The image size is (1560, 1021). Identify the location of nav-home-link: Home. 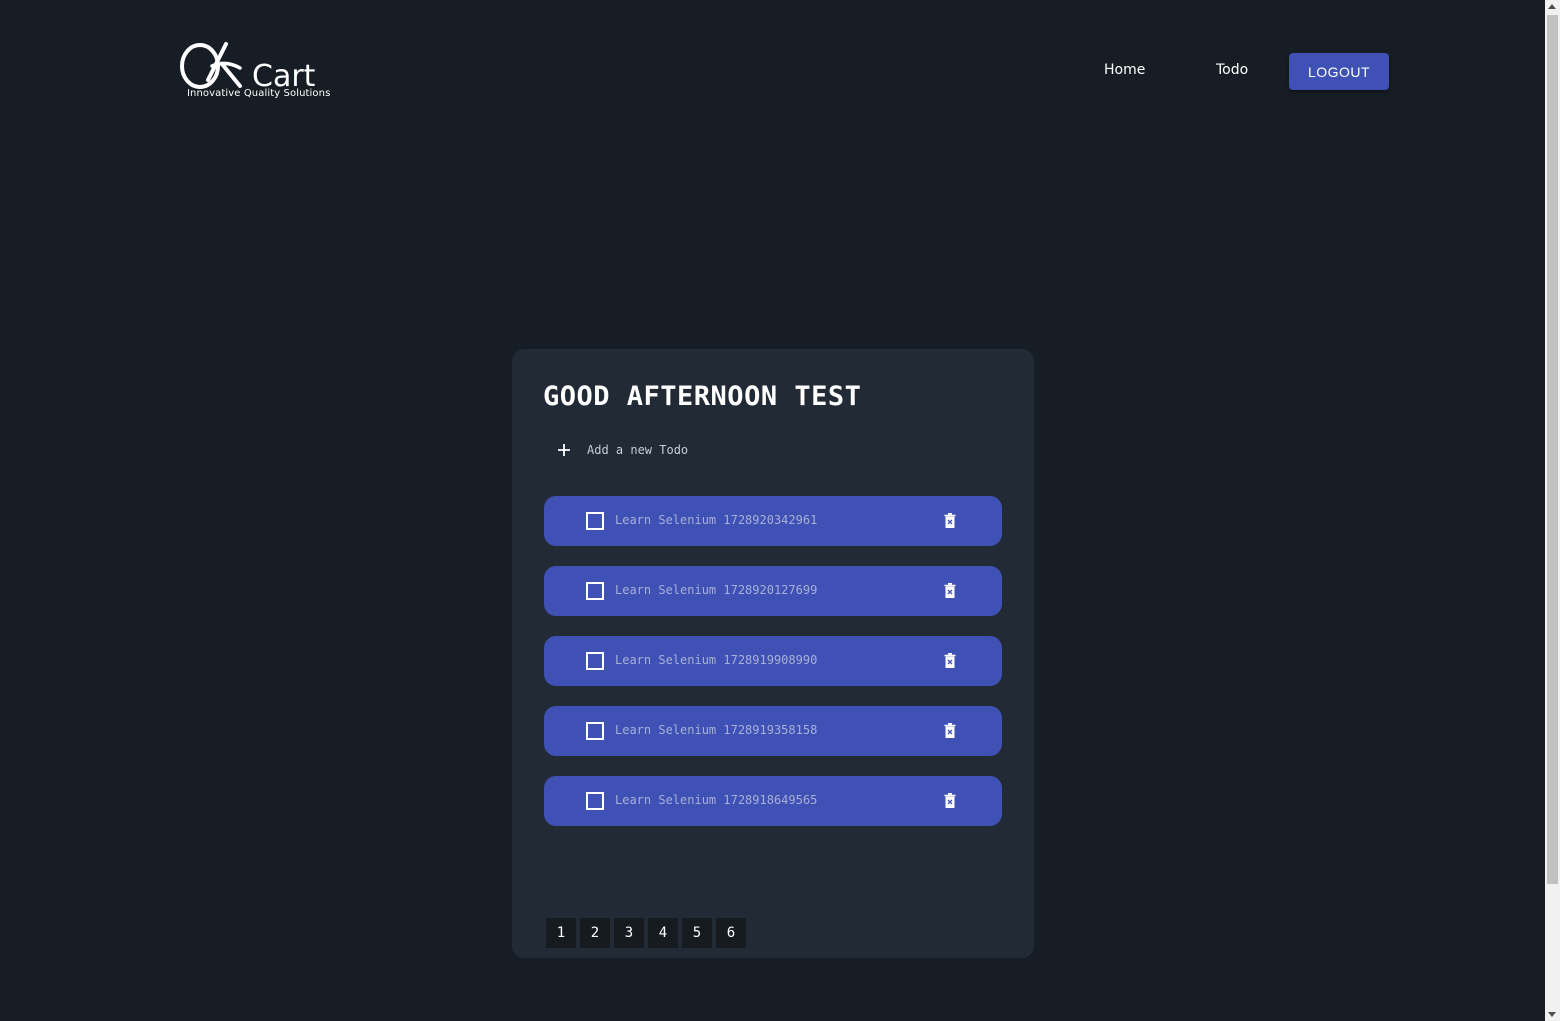
(1124, 70).